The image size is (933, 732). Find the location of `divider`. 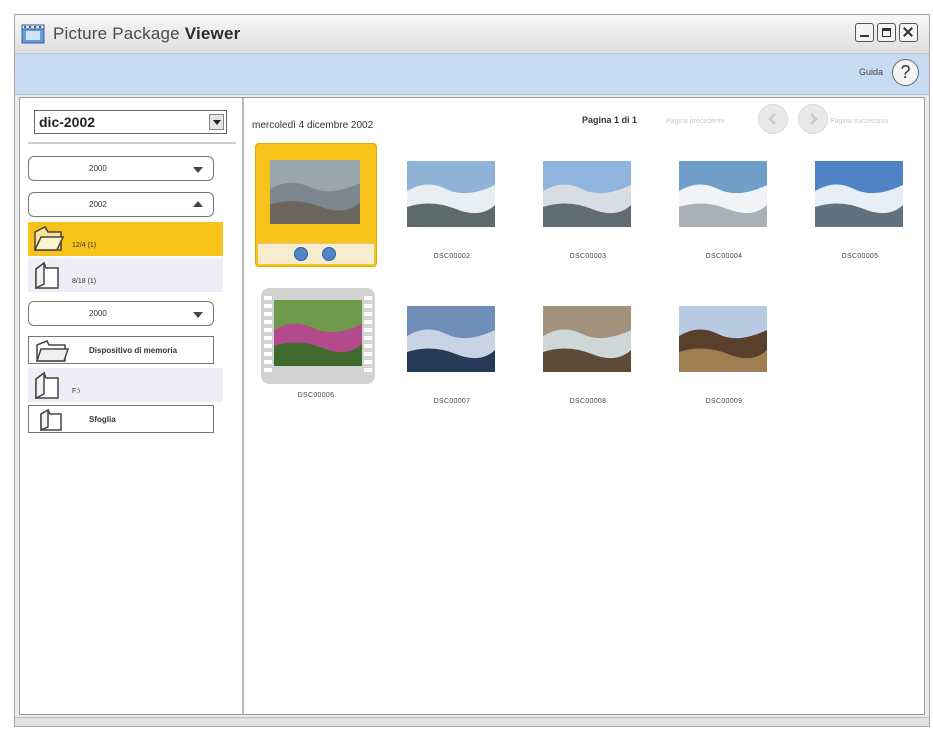

divider is located at coordinates (132, 143).